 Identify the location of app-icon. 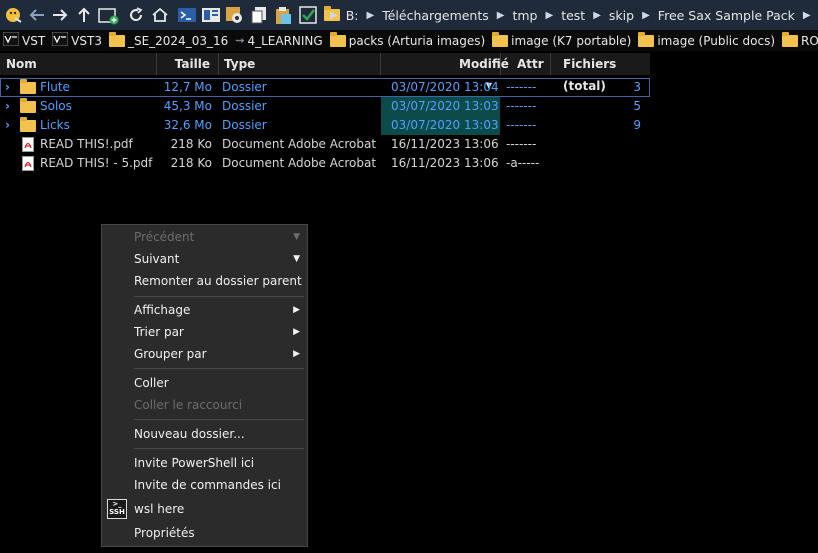
(14, 15).